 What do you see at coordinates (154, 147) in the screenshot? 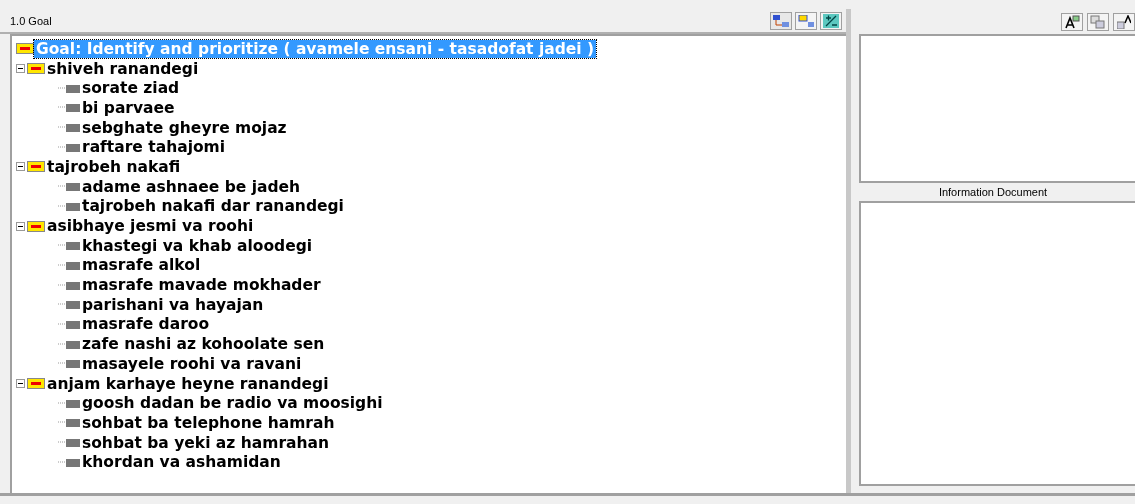
I see `tree-node-label: raftare tahajomi` at bounding box center [154, 147].